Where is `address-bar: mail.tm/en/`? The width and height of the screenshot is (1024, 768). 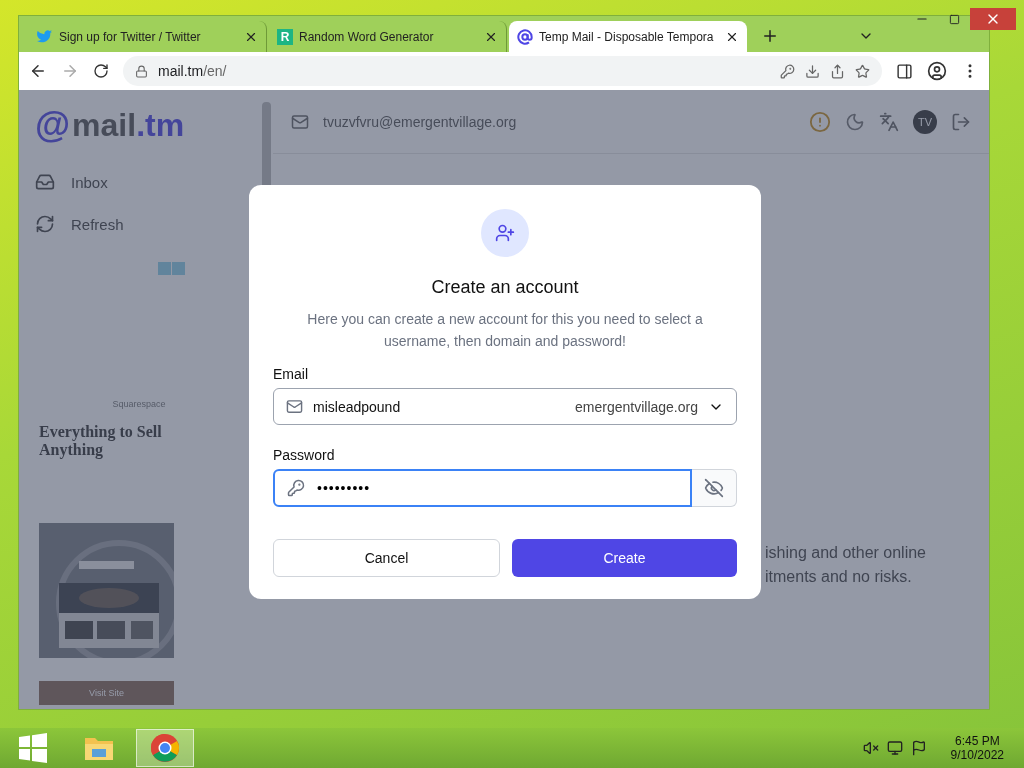
address-bar: mail.tm/en/ is located at coordinates (502, 71).